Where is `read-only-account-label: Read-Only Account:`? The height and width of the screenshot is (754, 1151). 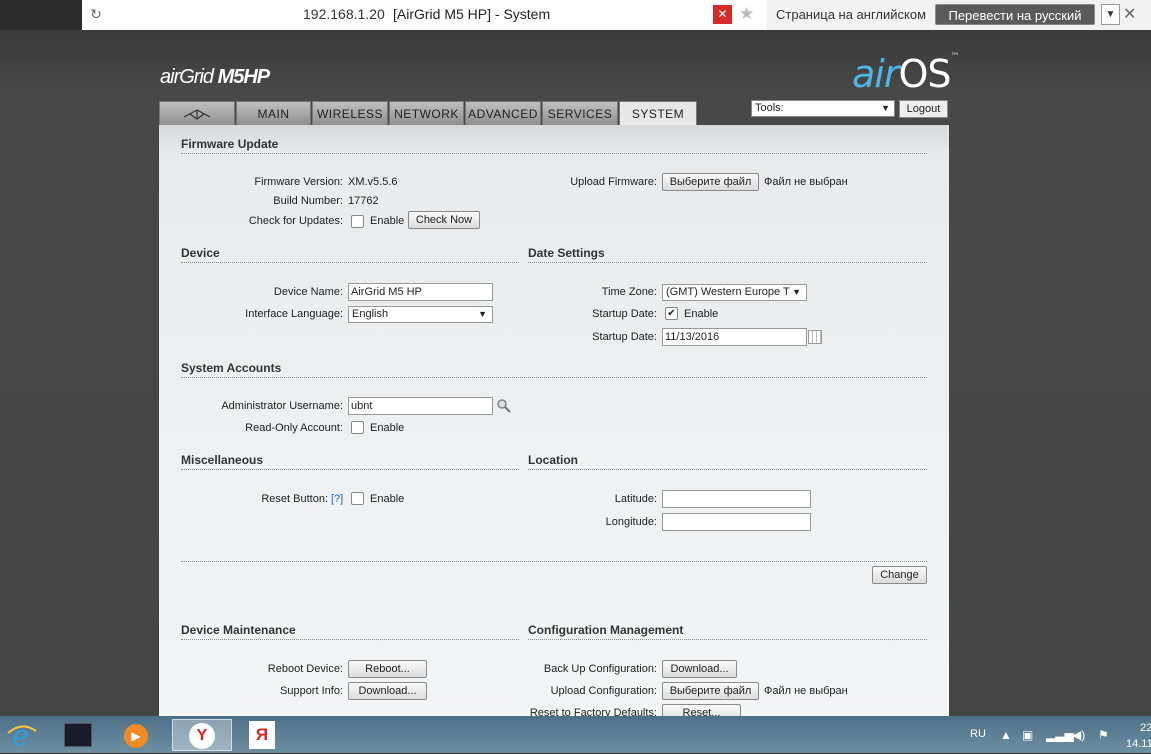 read-only-account-label: Read-Only Account: is located at coordinates (294, 428).